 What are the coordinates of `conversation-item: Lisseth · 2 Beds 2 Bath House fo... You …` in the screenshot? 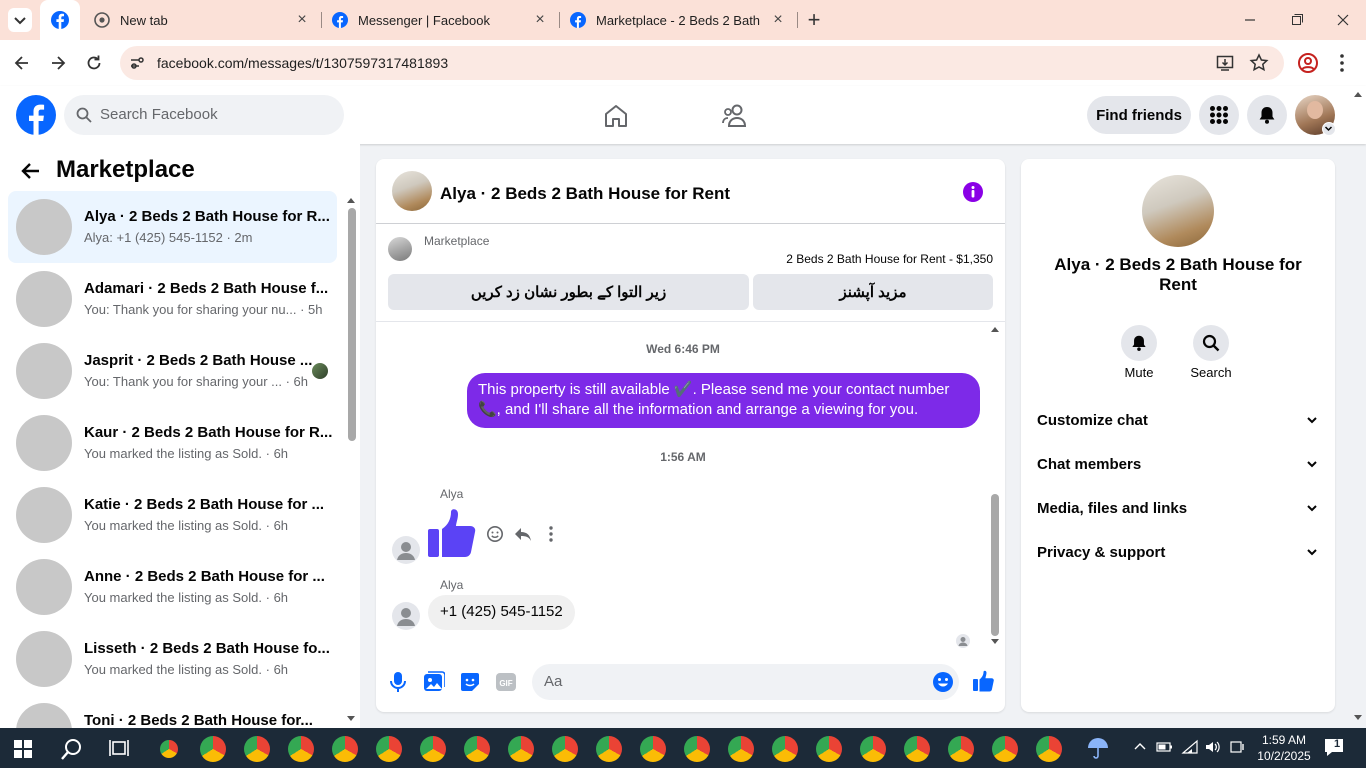 It's located at (172, 659).